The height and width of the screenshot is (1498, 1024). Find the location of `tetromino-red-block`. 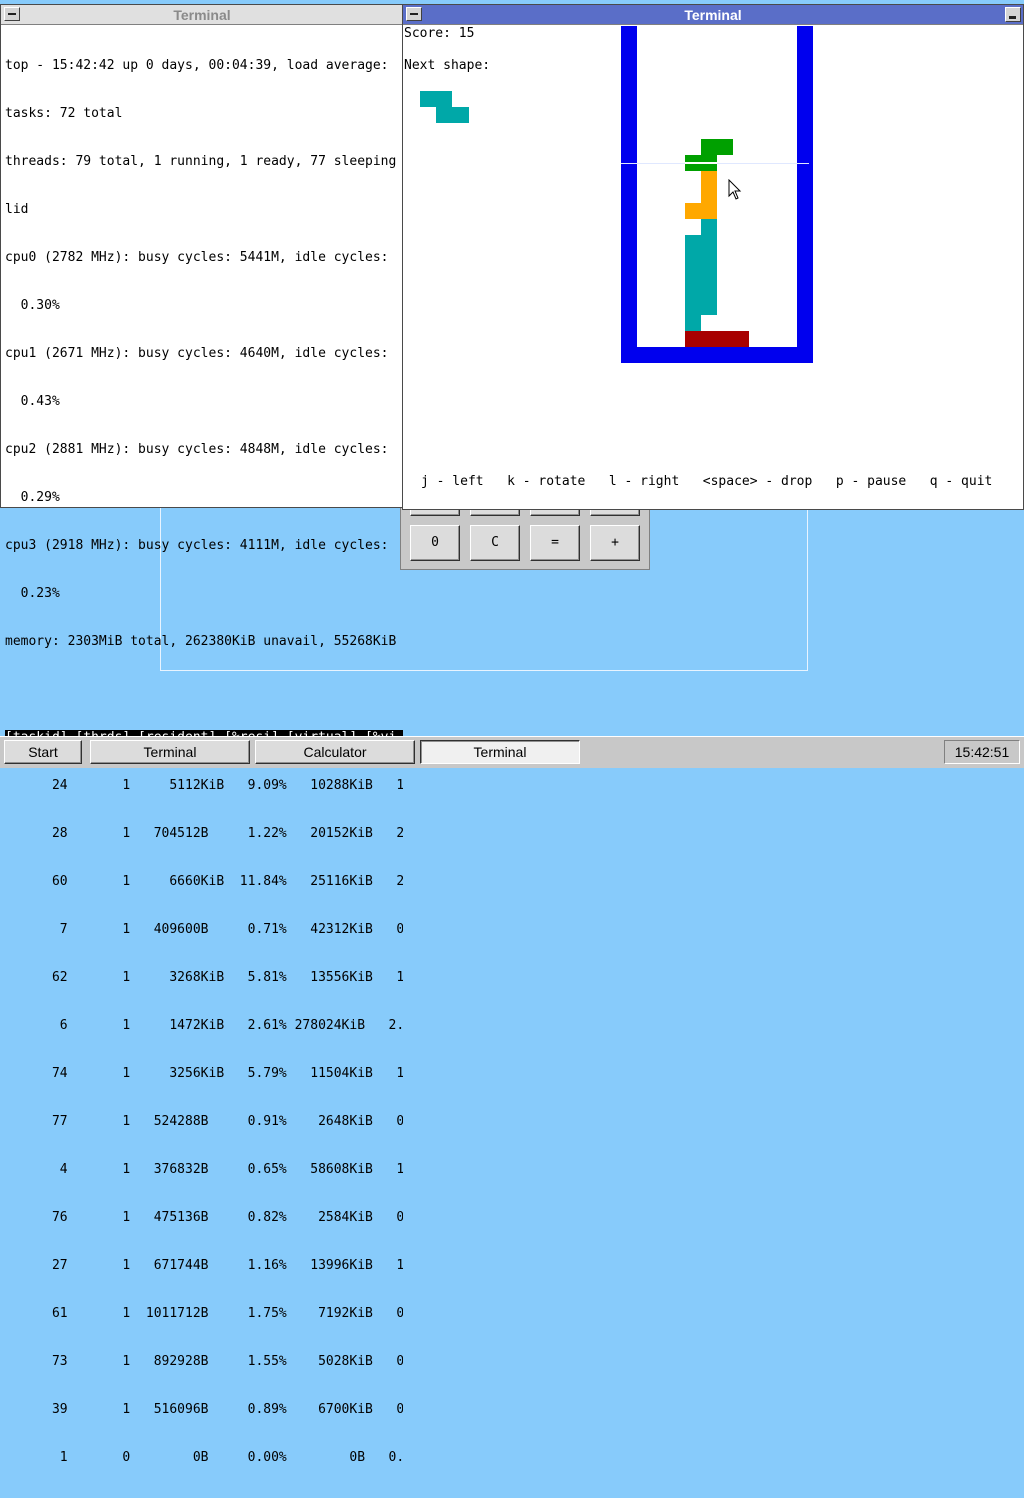

tetromino-red-block is located at coordinates (717, 339).